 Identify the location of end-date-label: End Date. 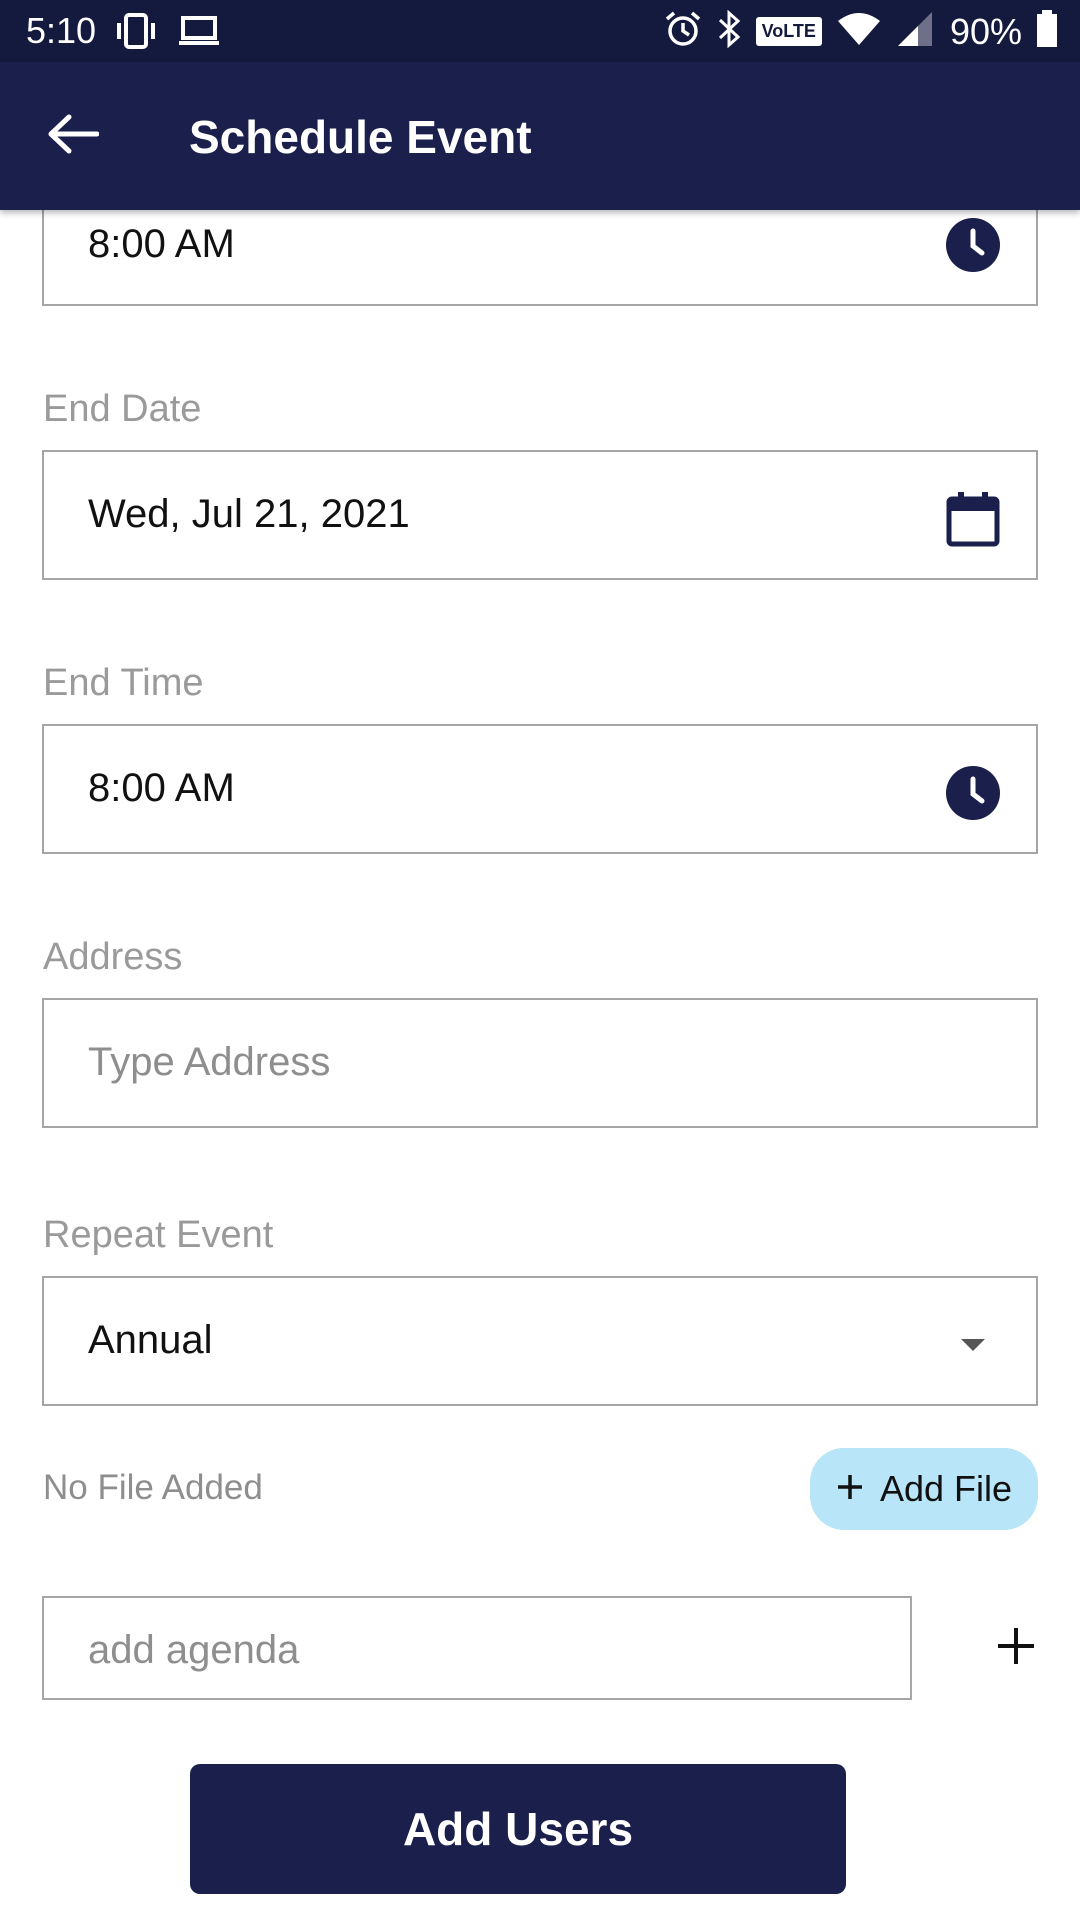
(122, 409).